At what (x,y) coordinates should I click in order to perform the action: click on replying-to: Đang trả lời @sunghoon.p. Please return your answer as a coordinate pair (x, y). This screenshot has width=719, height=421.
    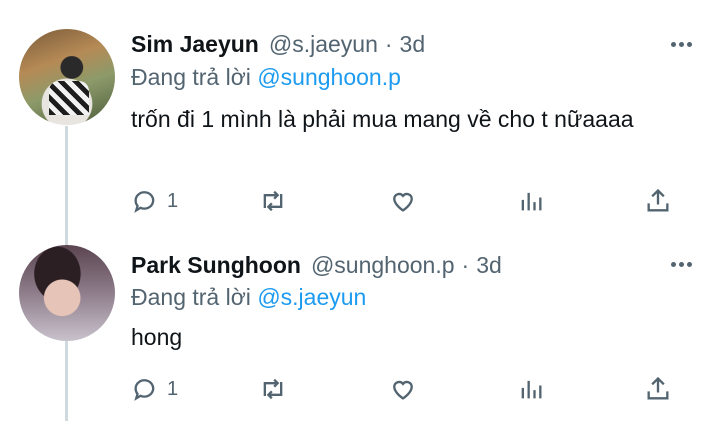
    Looking at the image, I should click on (266, 77).